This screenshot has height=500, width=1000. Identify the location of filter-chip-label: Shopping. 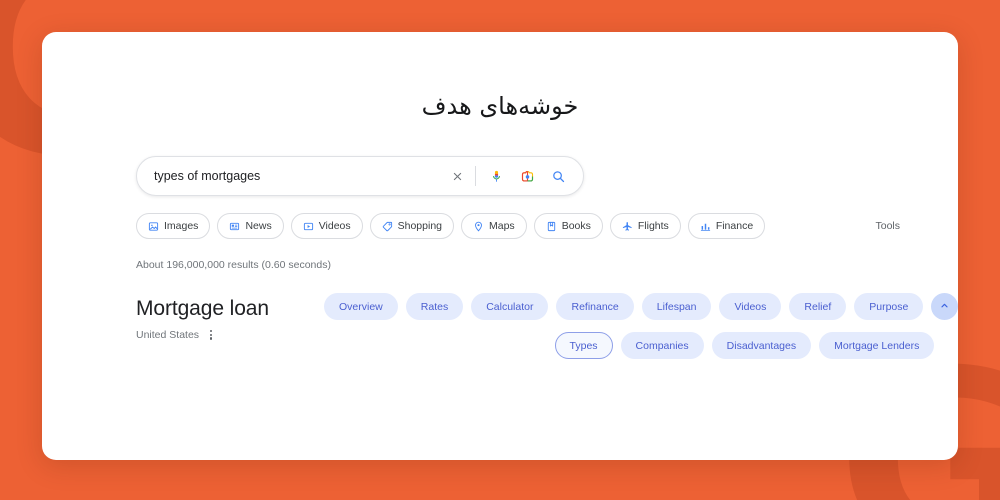
(419, 226).